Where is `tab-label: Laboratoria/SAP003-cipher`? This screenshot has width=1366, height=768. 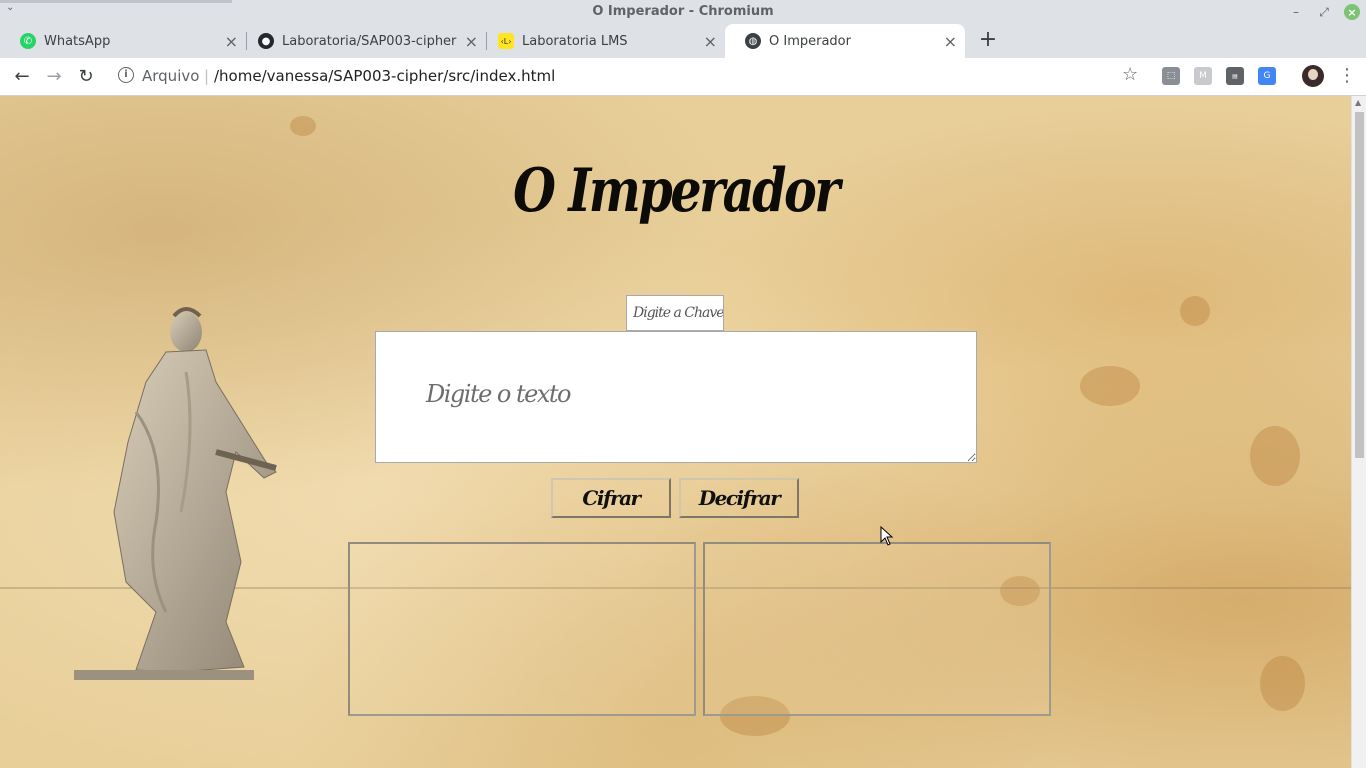 tab-label: Laboratoria/SAP003-cipher is located at coordinates (369, 41).